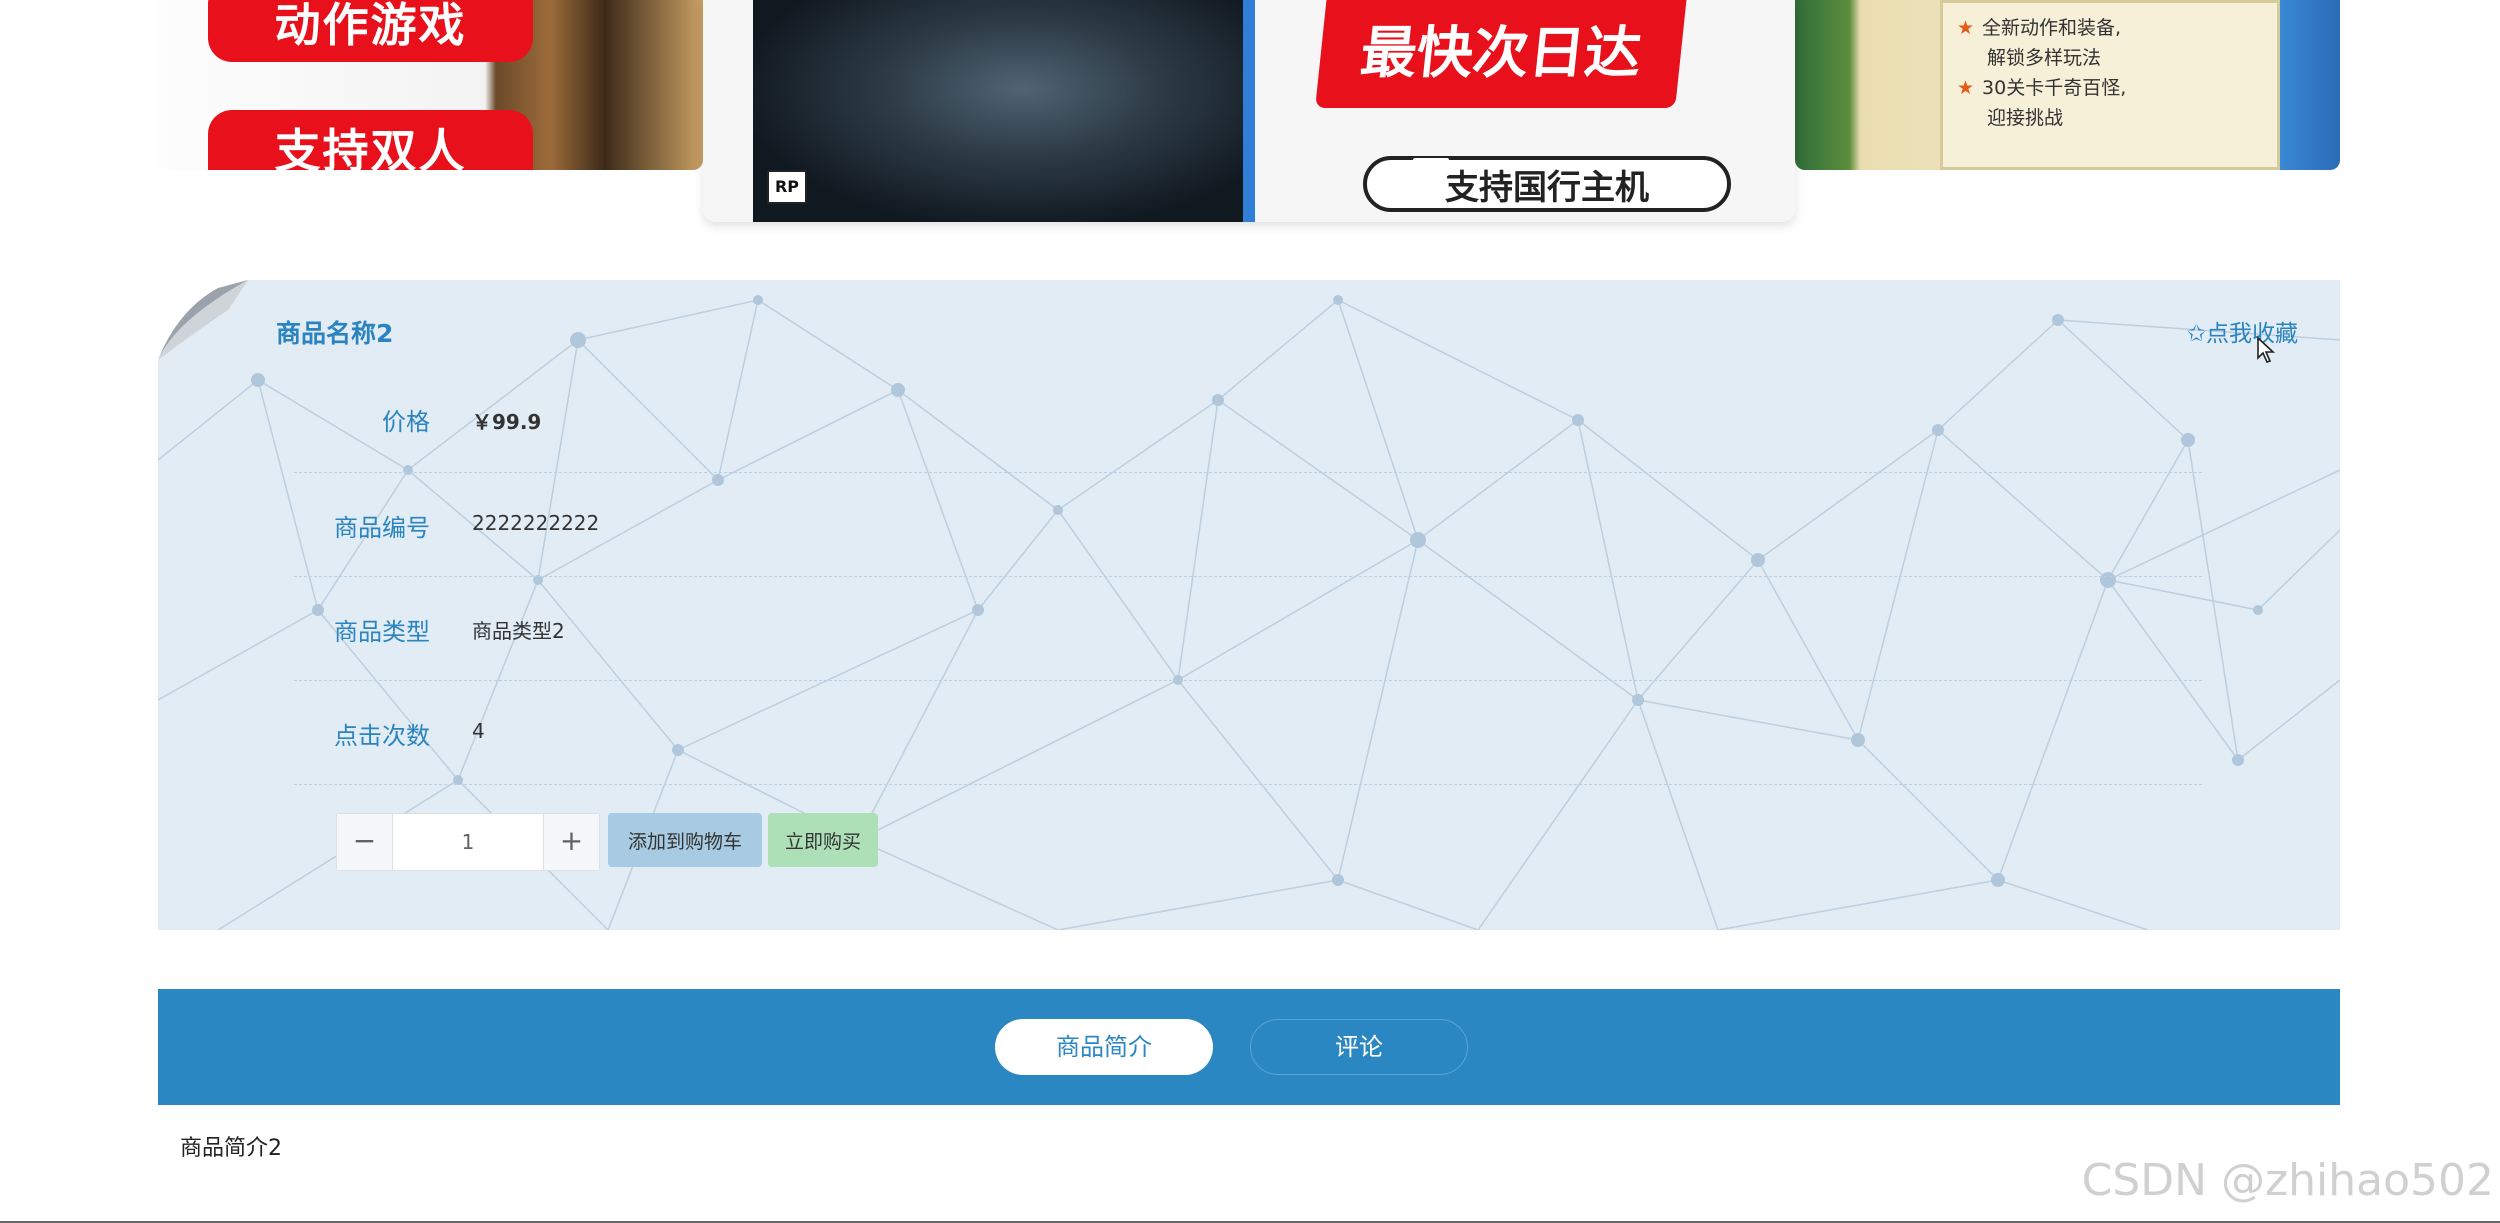  I want to click on product-number-label: 商品编号, so click(382, 528).